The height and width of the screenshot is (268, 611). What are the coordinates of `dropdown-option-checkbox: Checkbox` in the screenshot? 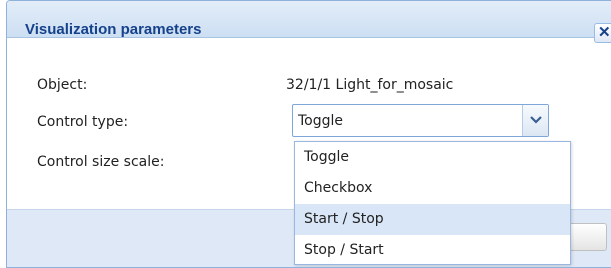 It's located at (432, 188).